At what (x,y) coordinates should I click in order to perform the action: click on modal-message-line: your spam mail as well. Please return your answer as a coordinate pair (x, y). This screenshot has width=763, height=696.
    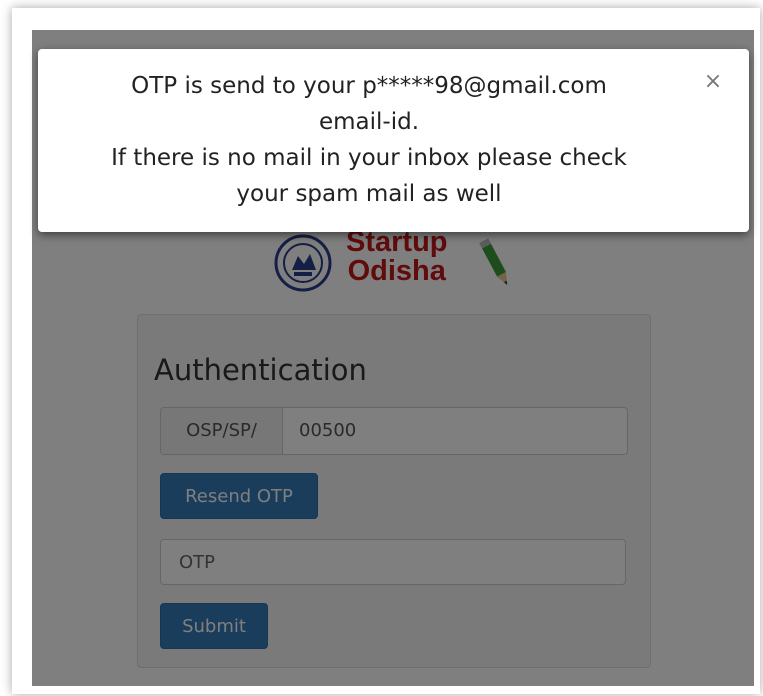
    Looking at the image, I should click on (369, 194).